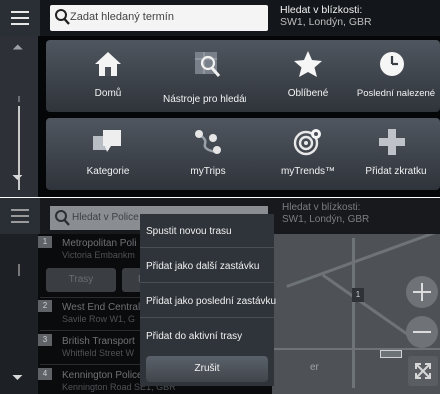  I want to click on result-number: 3, so click(45, 340).